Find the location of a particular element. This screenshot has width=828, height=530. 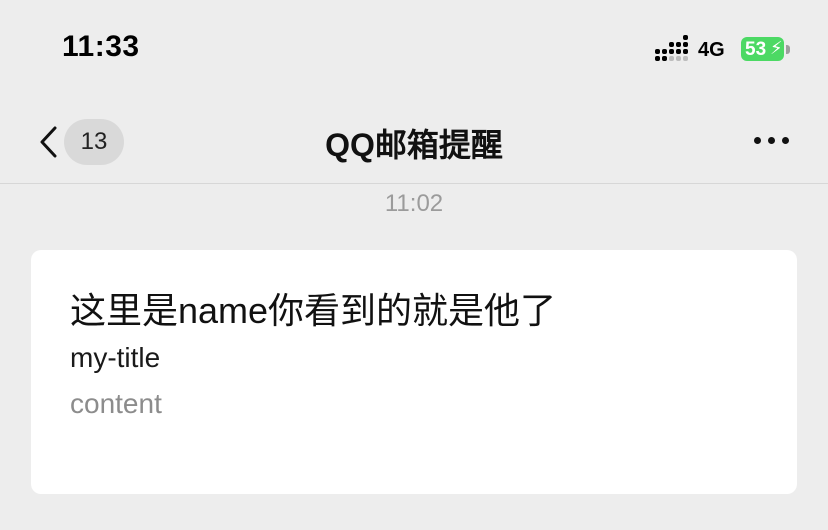

message-card-name: 这里是name你看到的就是他了 is located at coordinates (313, 310).